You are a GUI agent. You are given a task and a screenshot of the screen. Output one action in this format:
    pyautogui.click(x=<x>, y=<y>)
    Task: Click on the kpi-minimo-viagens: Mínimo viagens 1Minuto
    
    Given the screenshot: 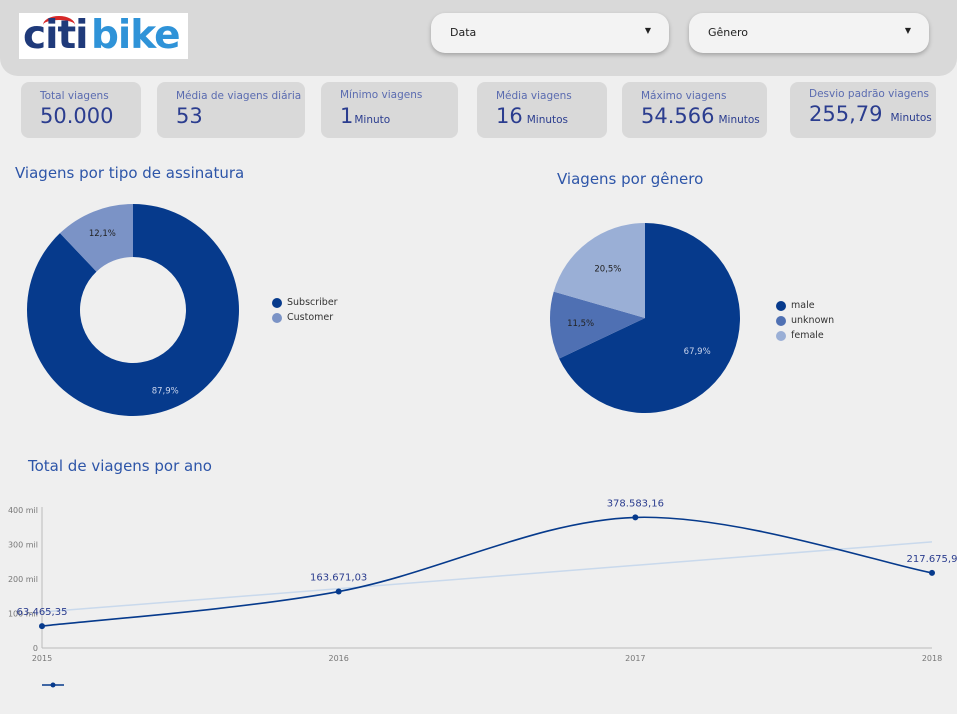 What is the action you would take?
    pyautogui.click(x=389, y=110)
    